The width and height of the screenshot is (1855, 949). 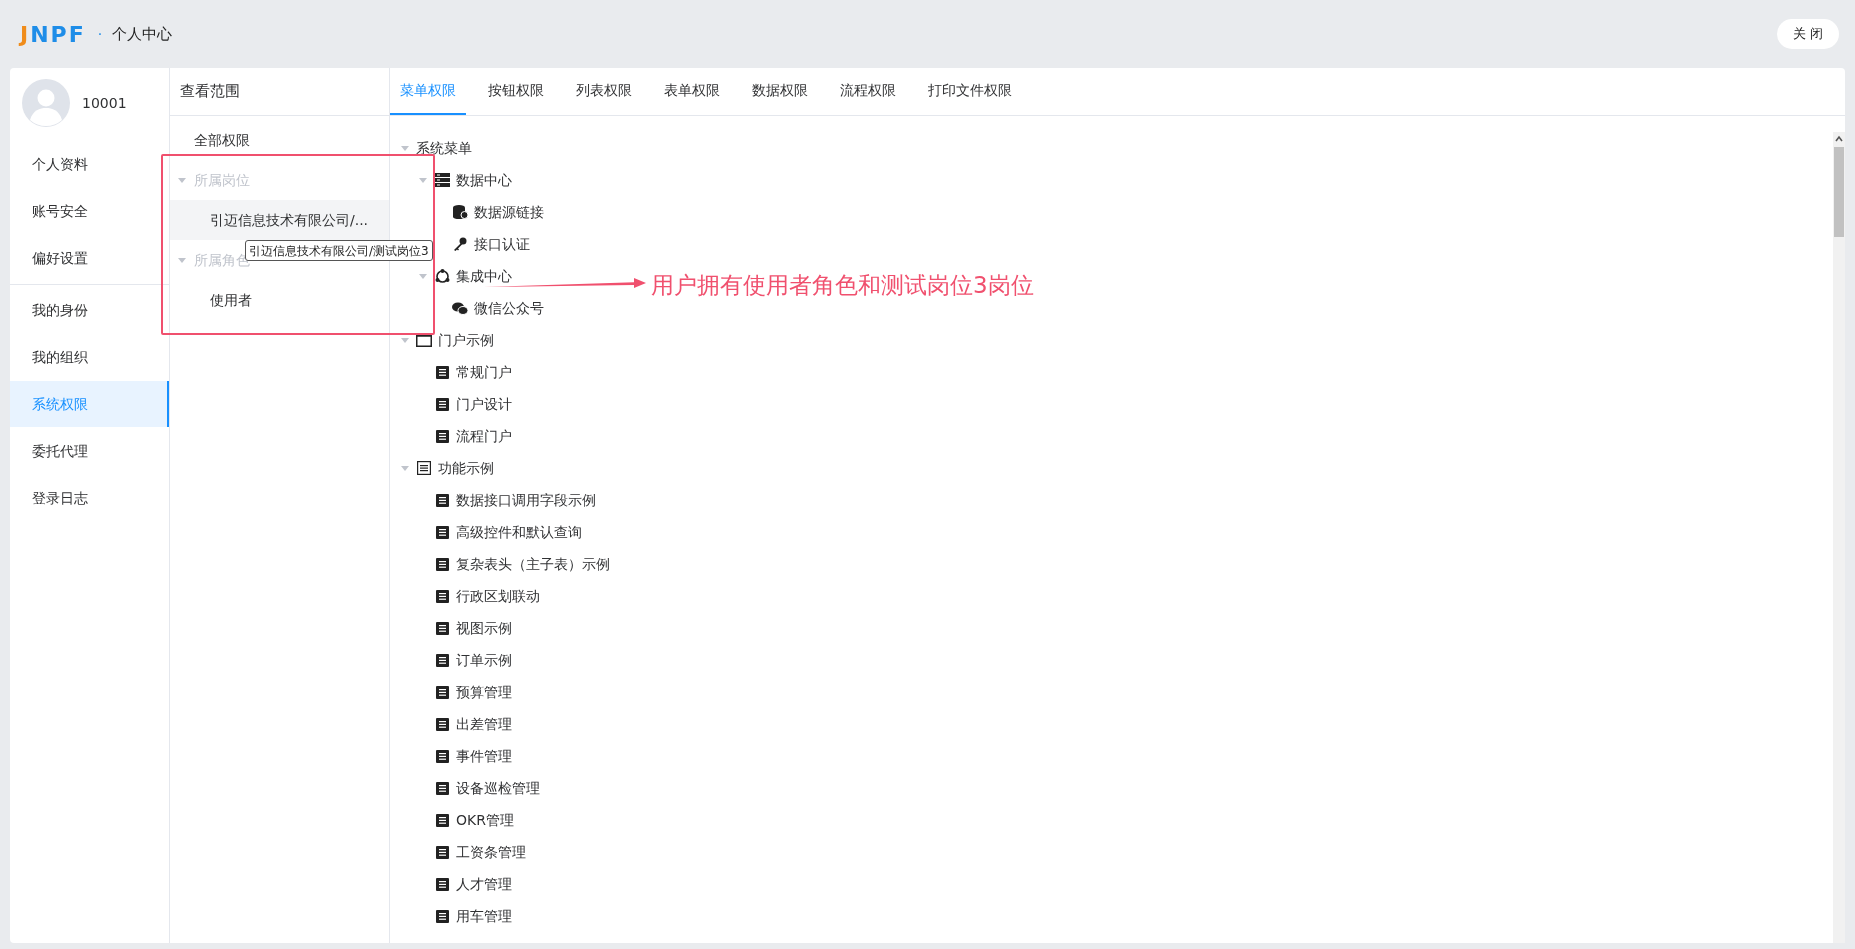 I want to click on tree-item-label: 微信公众号, so click(x=509, y=308).